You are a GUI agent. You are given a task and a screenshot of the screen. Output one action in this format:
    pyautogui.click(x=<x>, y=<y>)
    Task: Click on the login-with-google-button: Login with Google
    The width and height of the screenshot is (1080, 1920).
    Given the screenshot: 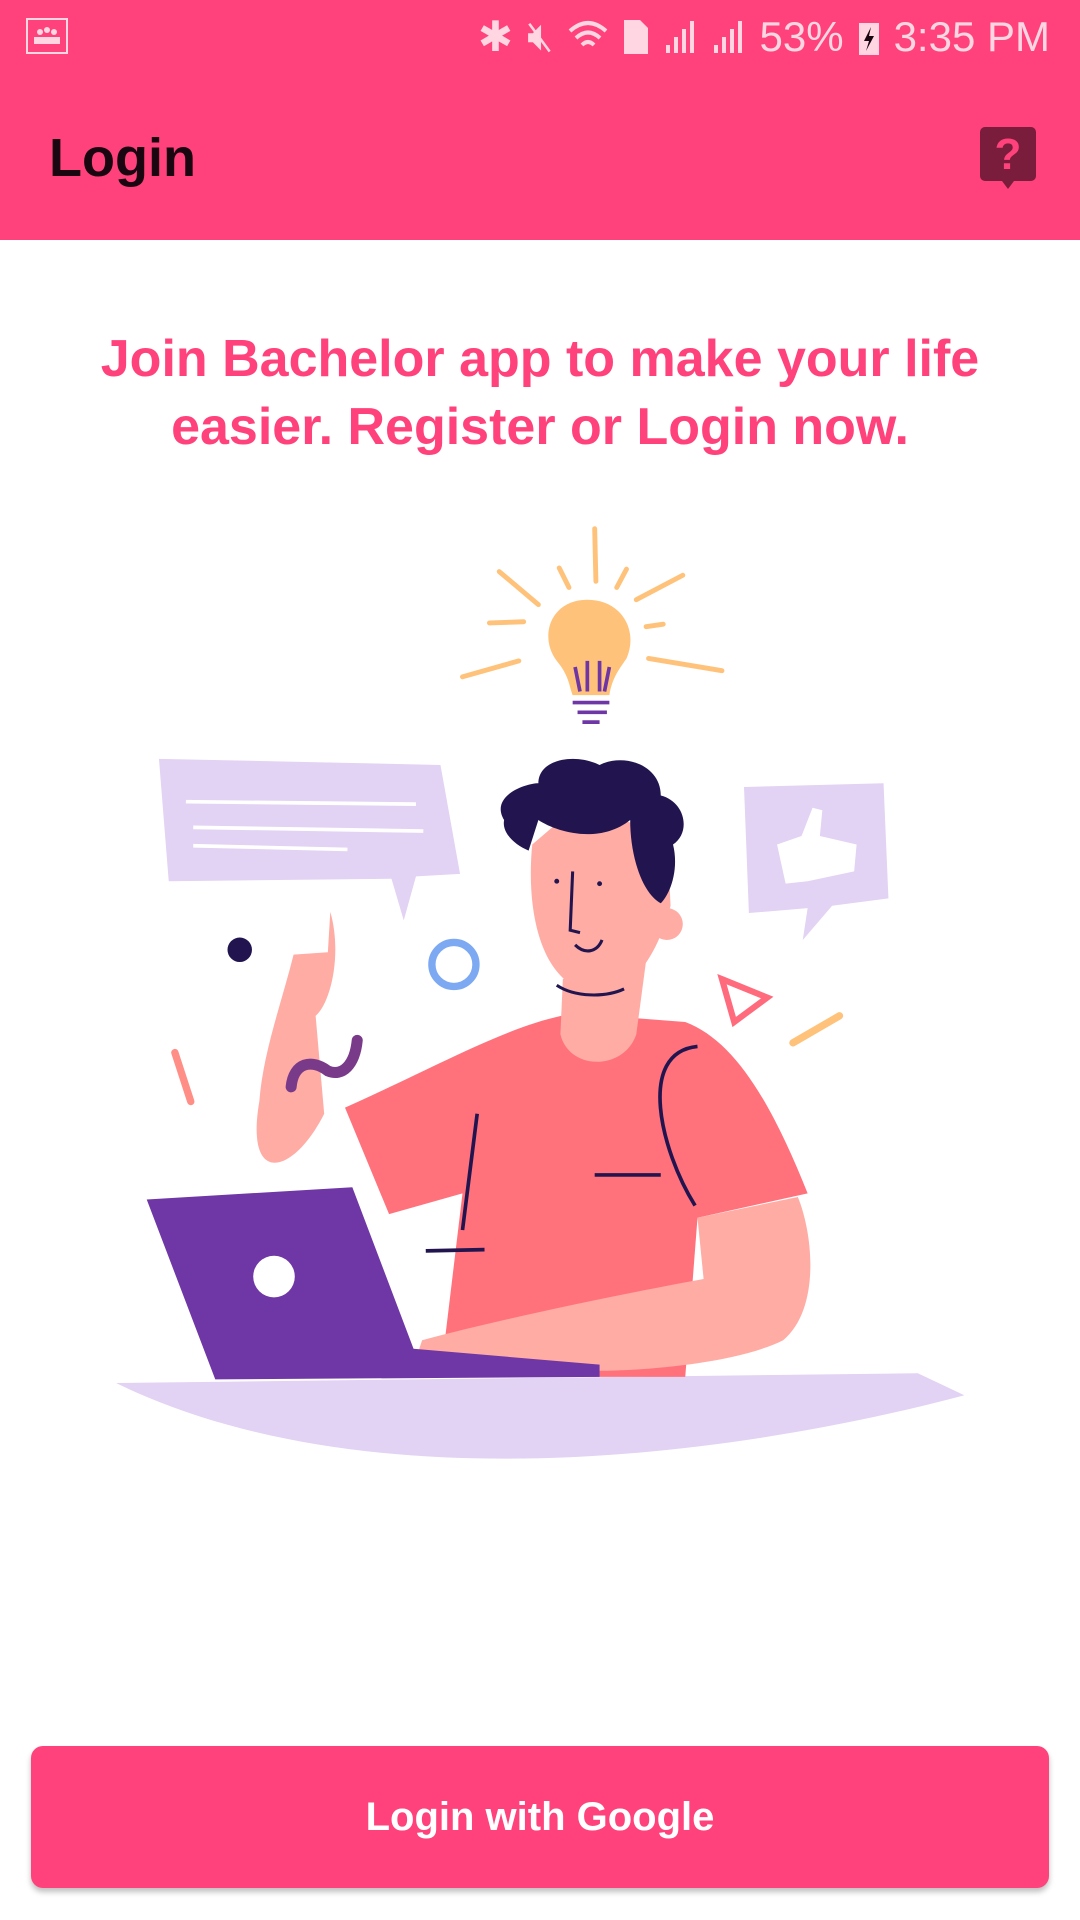 What is the action you would take?
    pyautogui.click(x=540, y=1817)
    